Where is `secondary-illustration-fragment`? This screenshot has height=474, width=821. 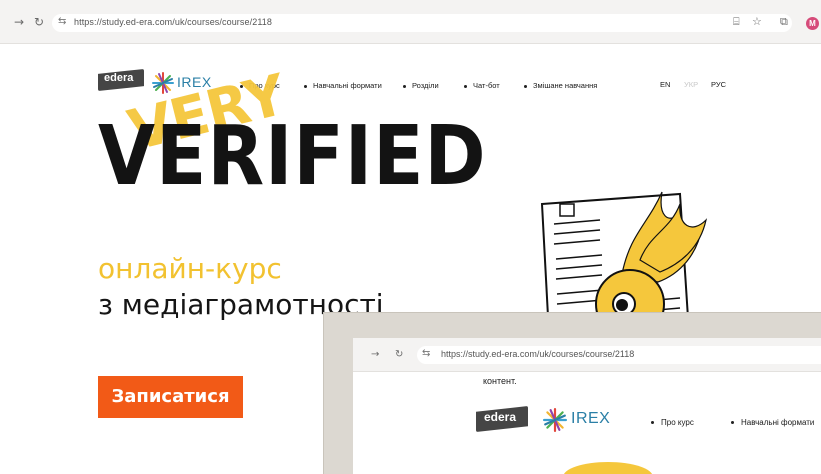 secondary-illustration-fragment is located at coordinates (608, 468).